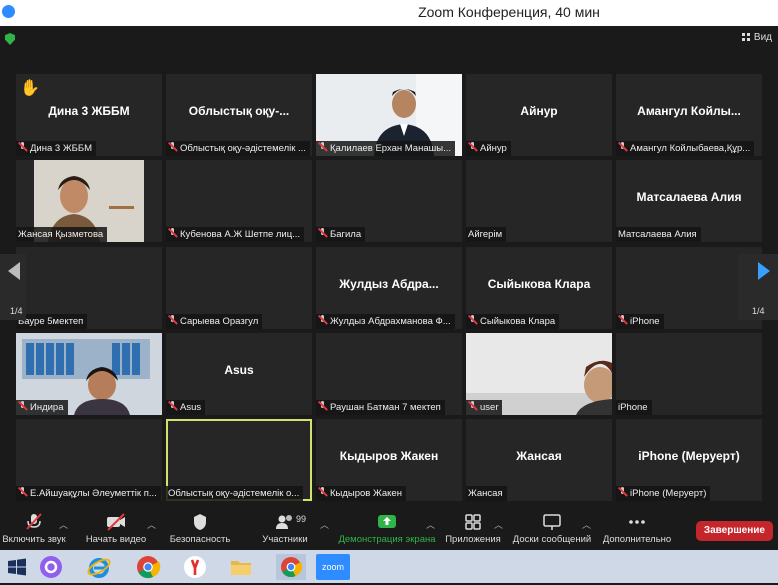 Image resolution: width=778 pixels, height=585 pixels. Describe the element at coordinates (689, 456) in the screenshot. I see `participant-name-display: iPhone (Меруерт)` at that location.